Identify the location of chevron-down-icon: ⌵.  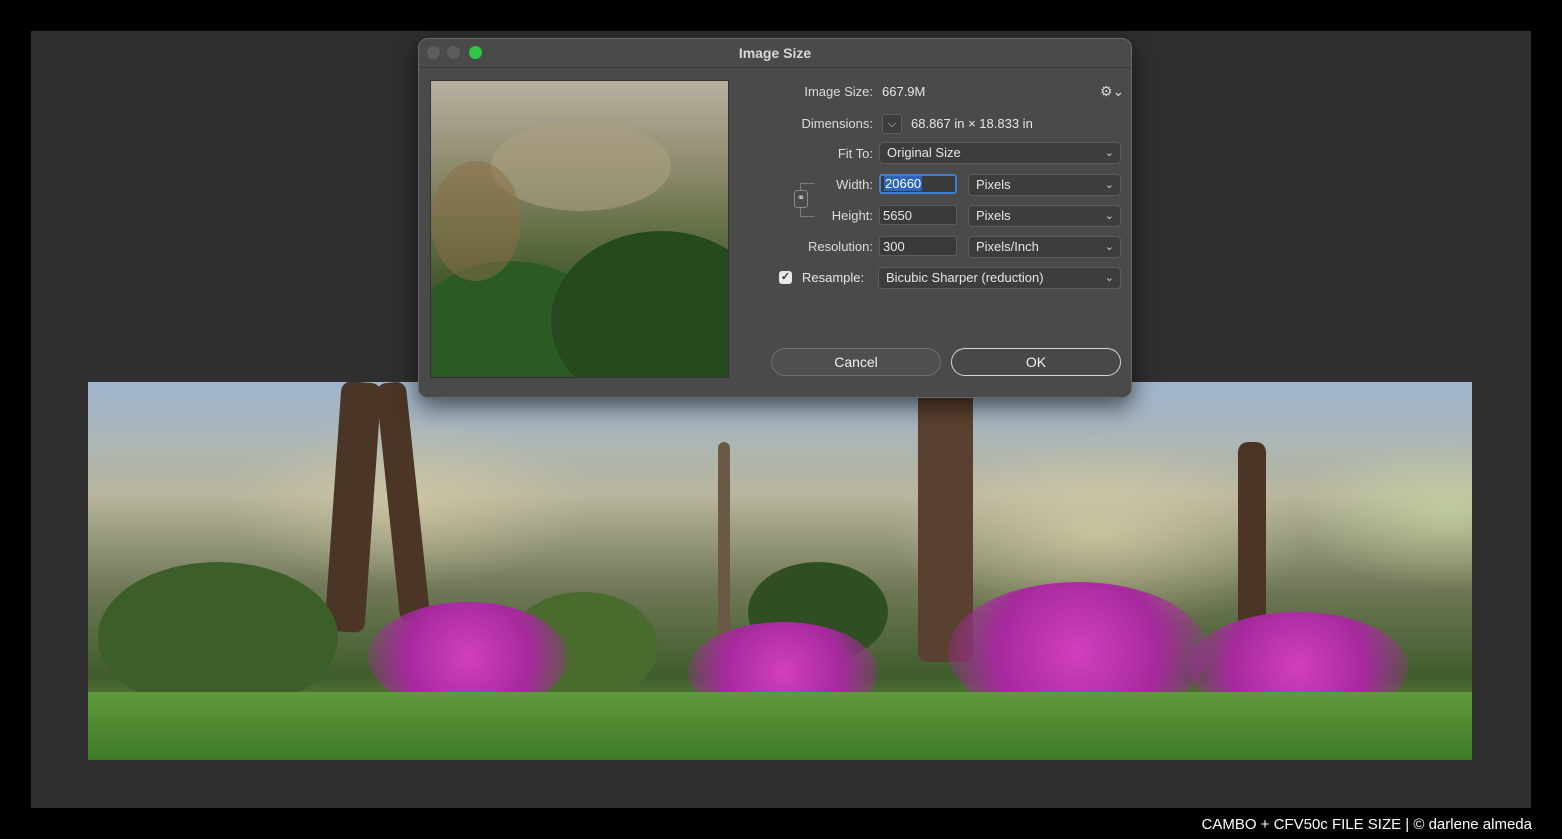
(892, 124).